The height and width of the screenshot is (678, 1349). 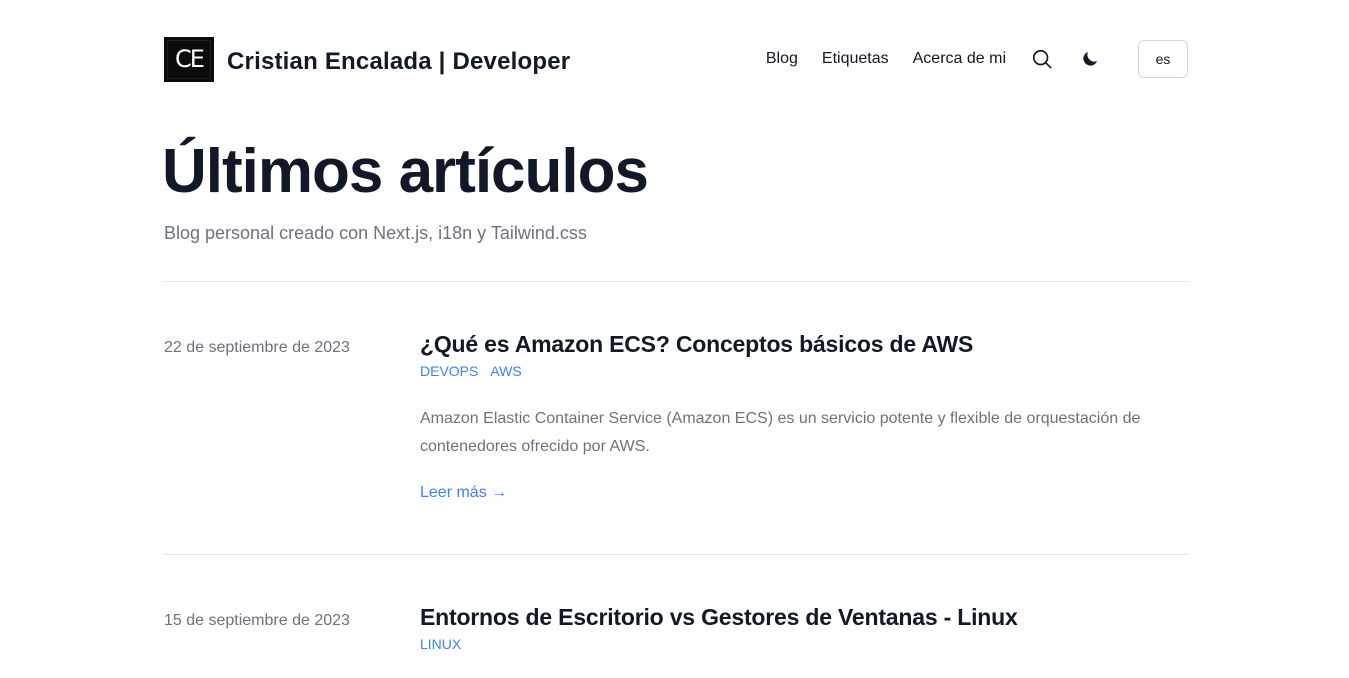 I want to click on post-date: 22 de septiembre de 2023, so click(x=257, y=347).